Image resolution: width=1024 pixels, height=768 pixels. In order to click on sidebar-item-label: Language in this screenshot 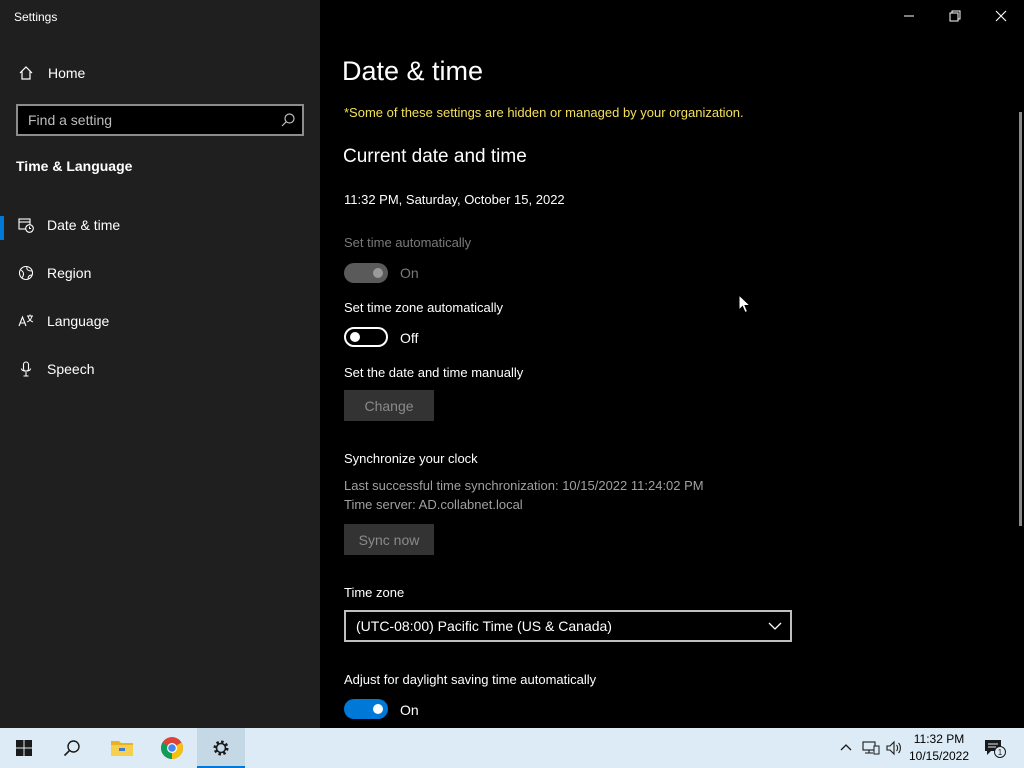, I will do `click(78, 321)`.